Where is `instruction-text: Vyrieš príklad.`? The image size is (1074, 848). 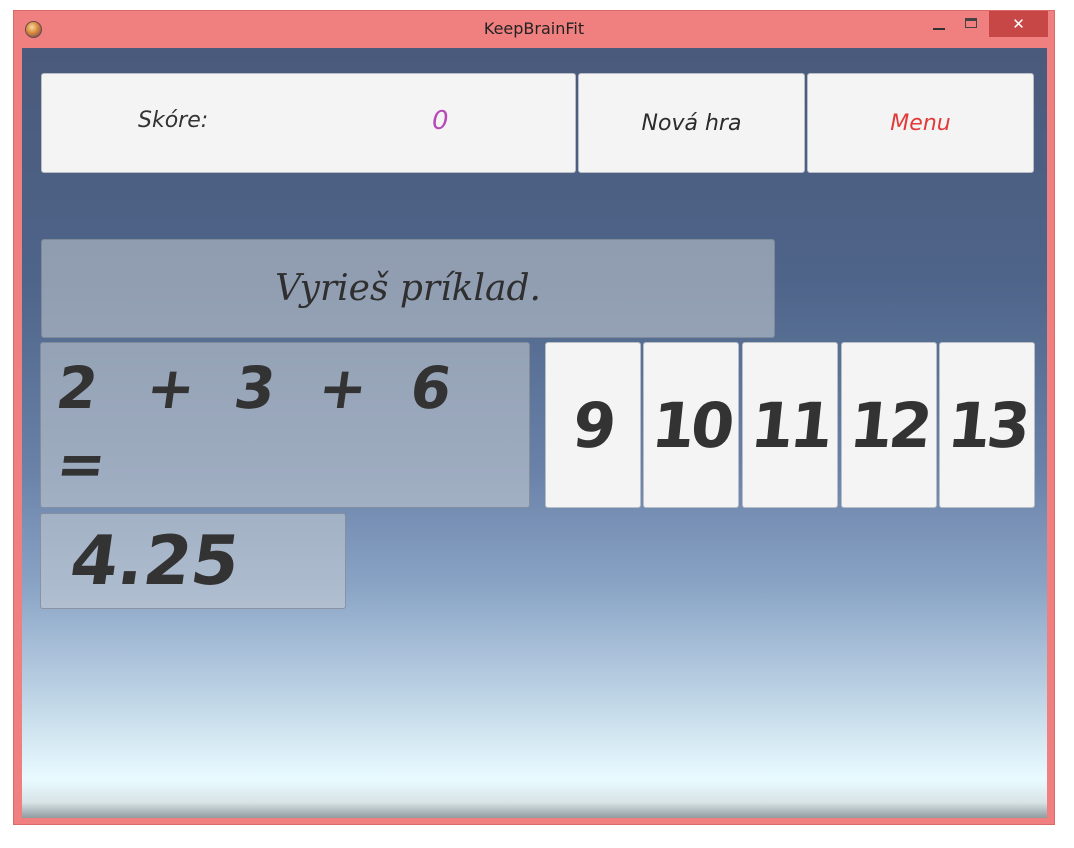 instruction-text: Vyrieš príklad. is located at coordinates (408, 288).